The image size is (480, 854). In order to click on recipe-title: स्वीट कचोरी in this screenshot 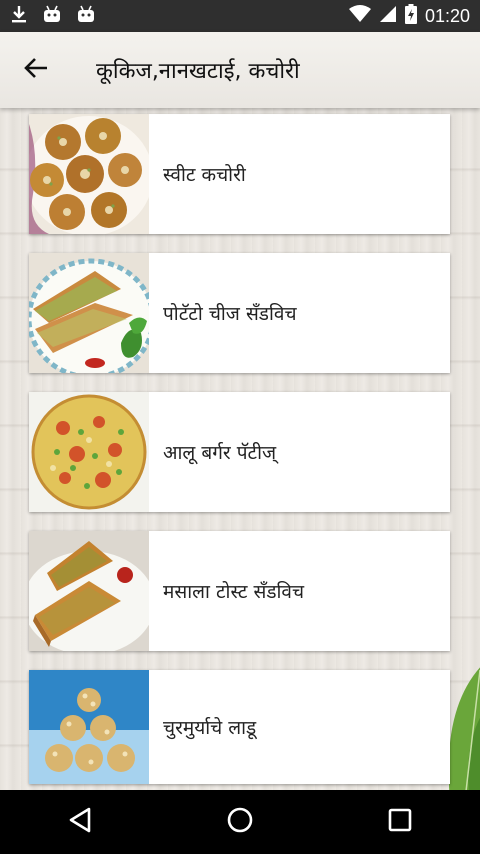, I will do `click(204, 175)`.